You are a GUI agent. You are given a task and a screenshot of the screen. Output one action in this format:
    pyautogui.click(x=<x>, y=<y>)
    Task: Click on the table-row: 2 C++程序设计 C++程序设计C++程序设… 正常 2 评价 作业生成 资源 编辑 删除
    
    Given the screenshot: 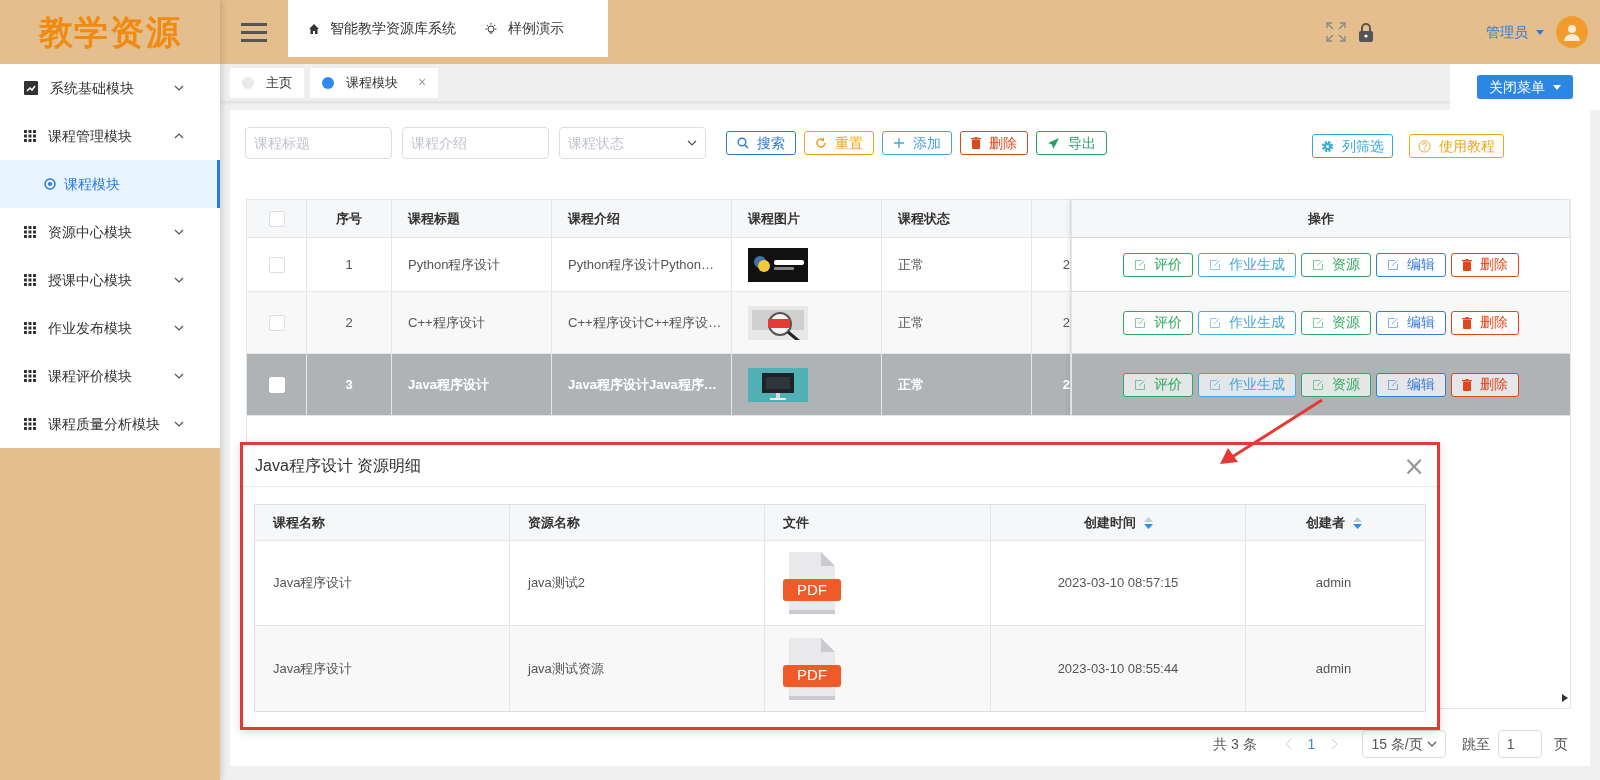 What is the action you would take?
    pyautogui.click(x=908, y=323)
    